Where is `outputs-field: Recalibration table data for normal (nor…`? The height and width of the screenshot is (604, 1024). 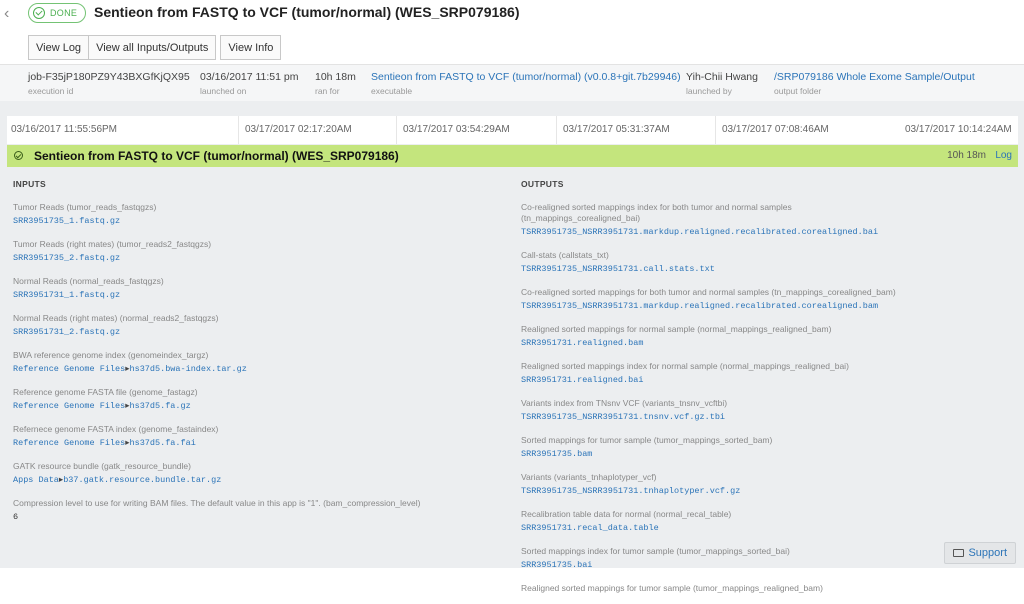
outputs-field: Recalibration table data for normal (nor… is located at coordinates (711, 522).